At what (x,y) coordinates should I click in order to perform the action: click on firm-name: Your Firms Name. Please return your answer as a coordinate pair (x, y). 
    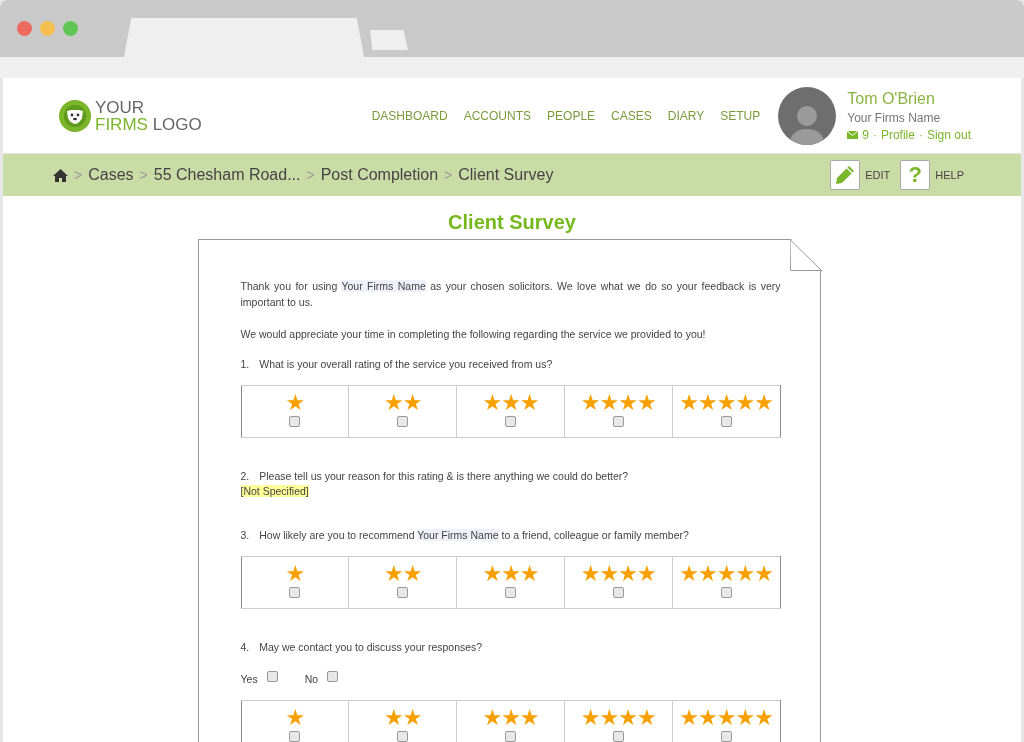
    Looking at the image, I should click on (894, 117).